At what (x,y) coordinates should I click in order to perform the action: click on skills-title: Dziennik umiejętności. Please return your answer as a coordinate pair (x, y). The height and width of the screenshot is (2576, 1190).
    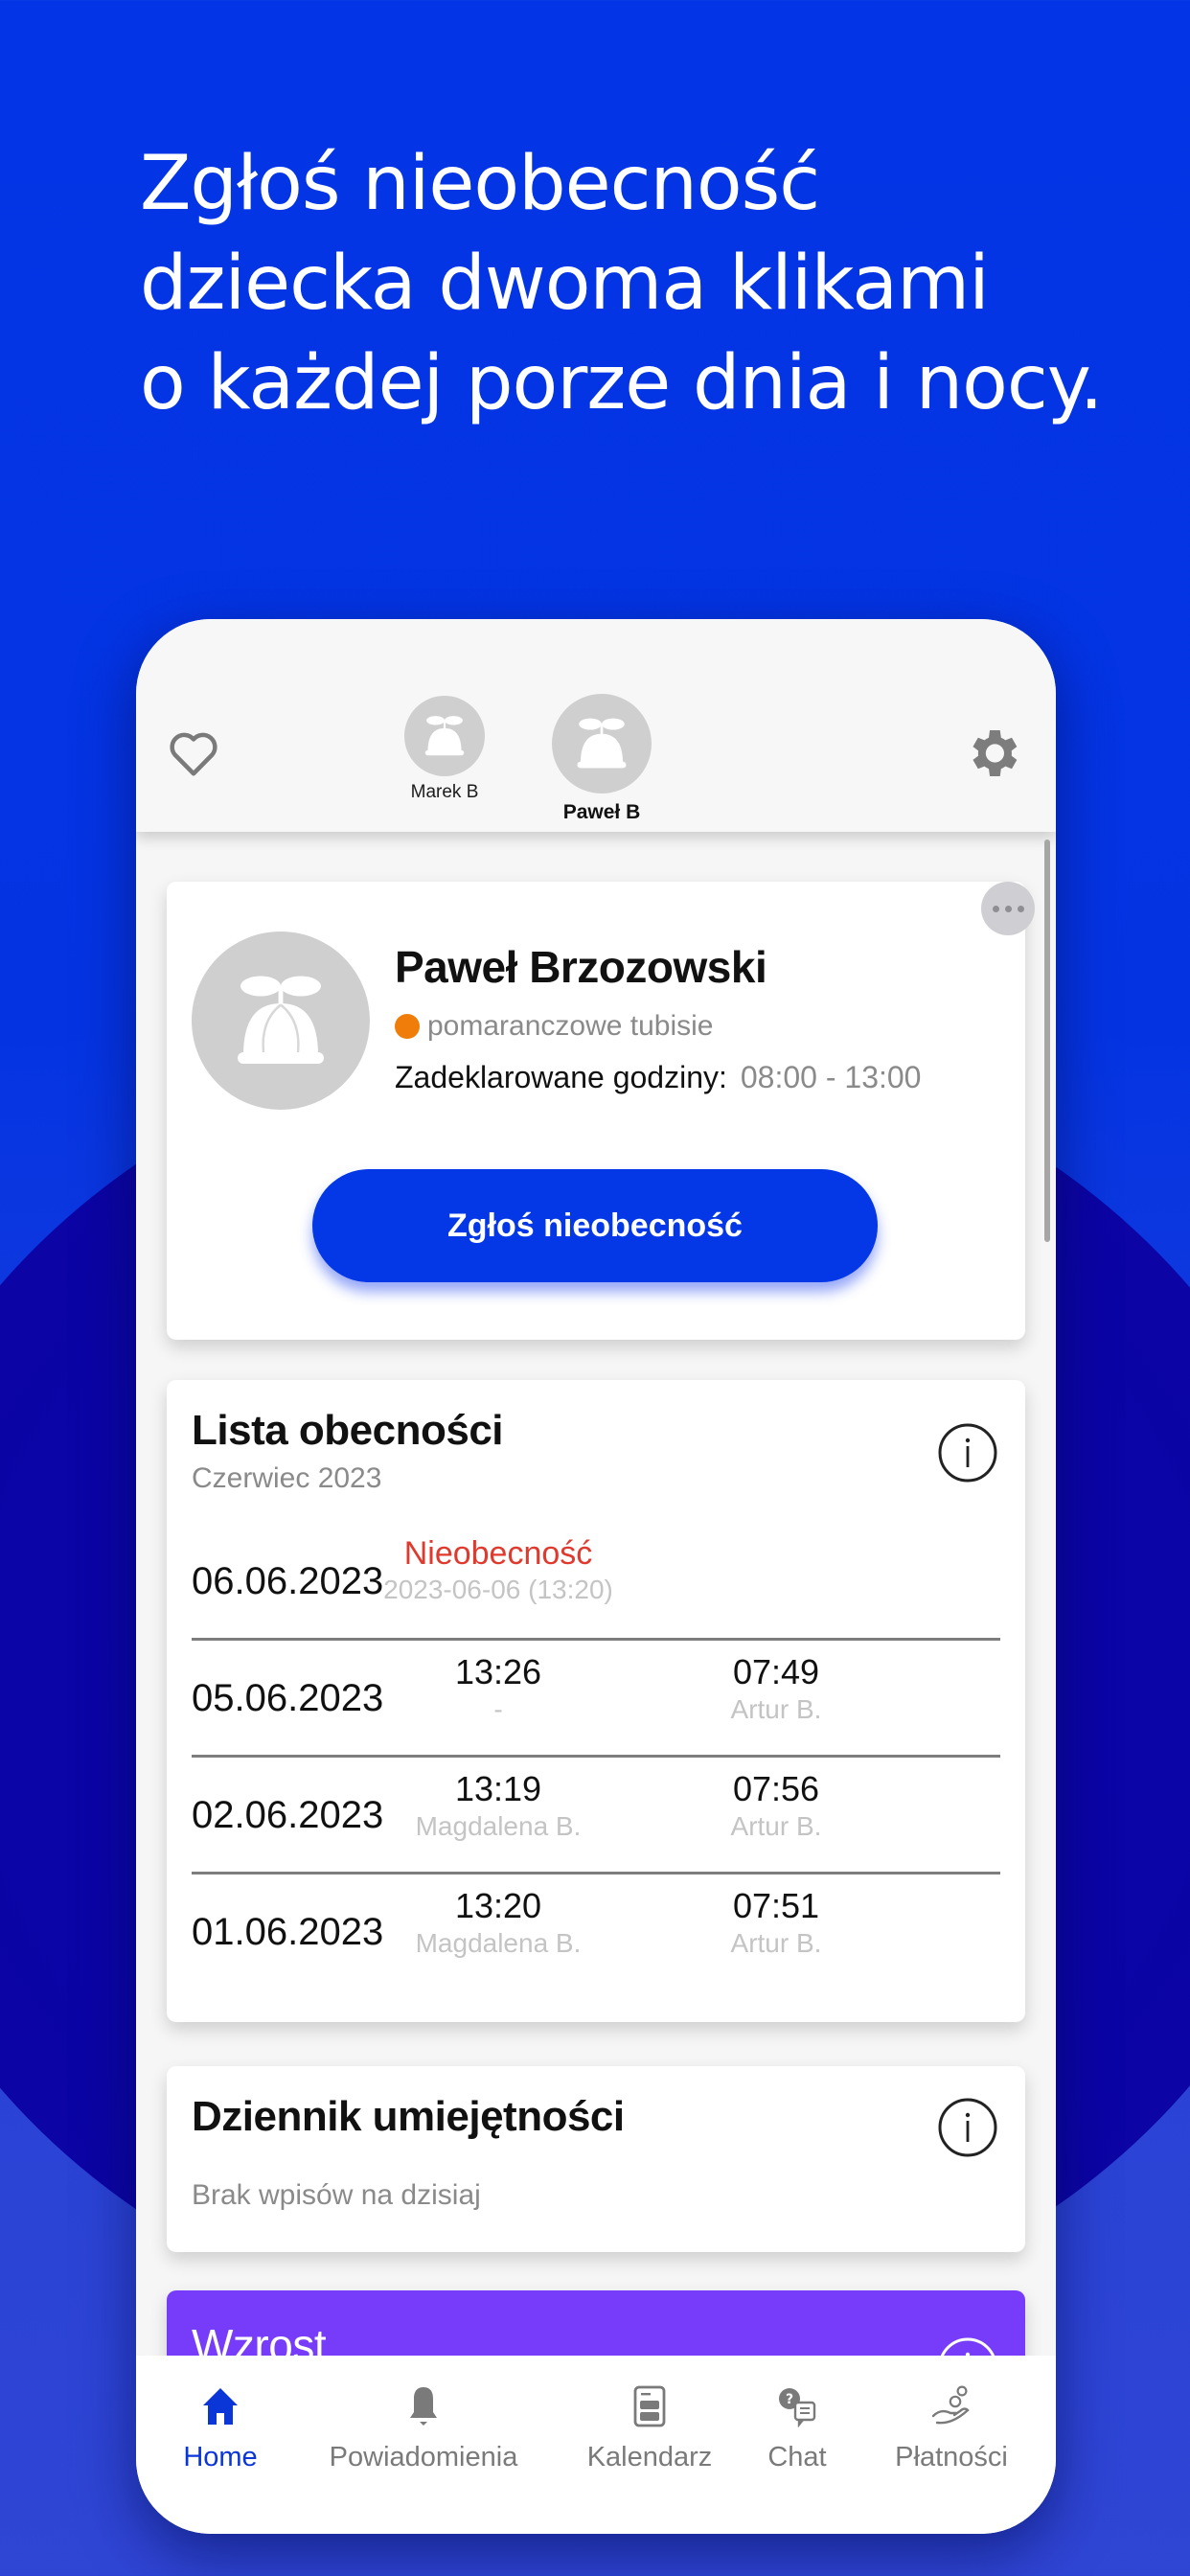
    Looking at the image, I should click on (409, 2116).